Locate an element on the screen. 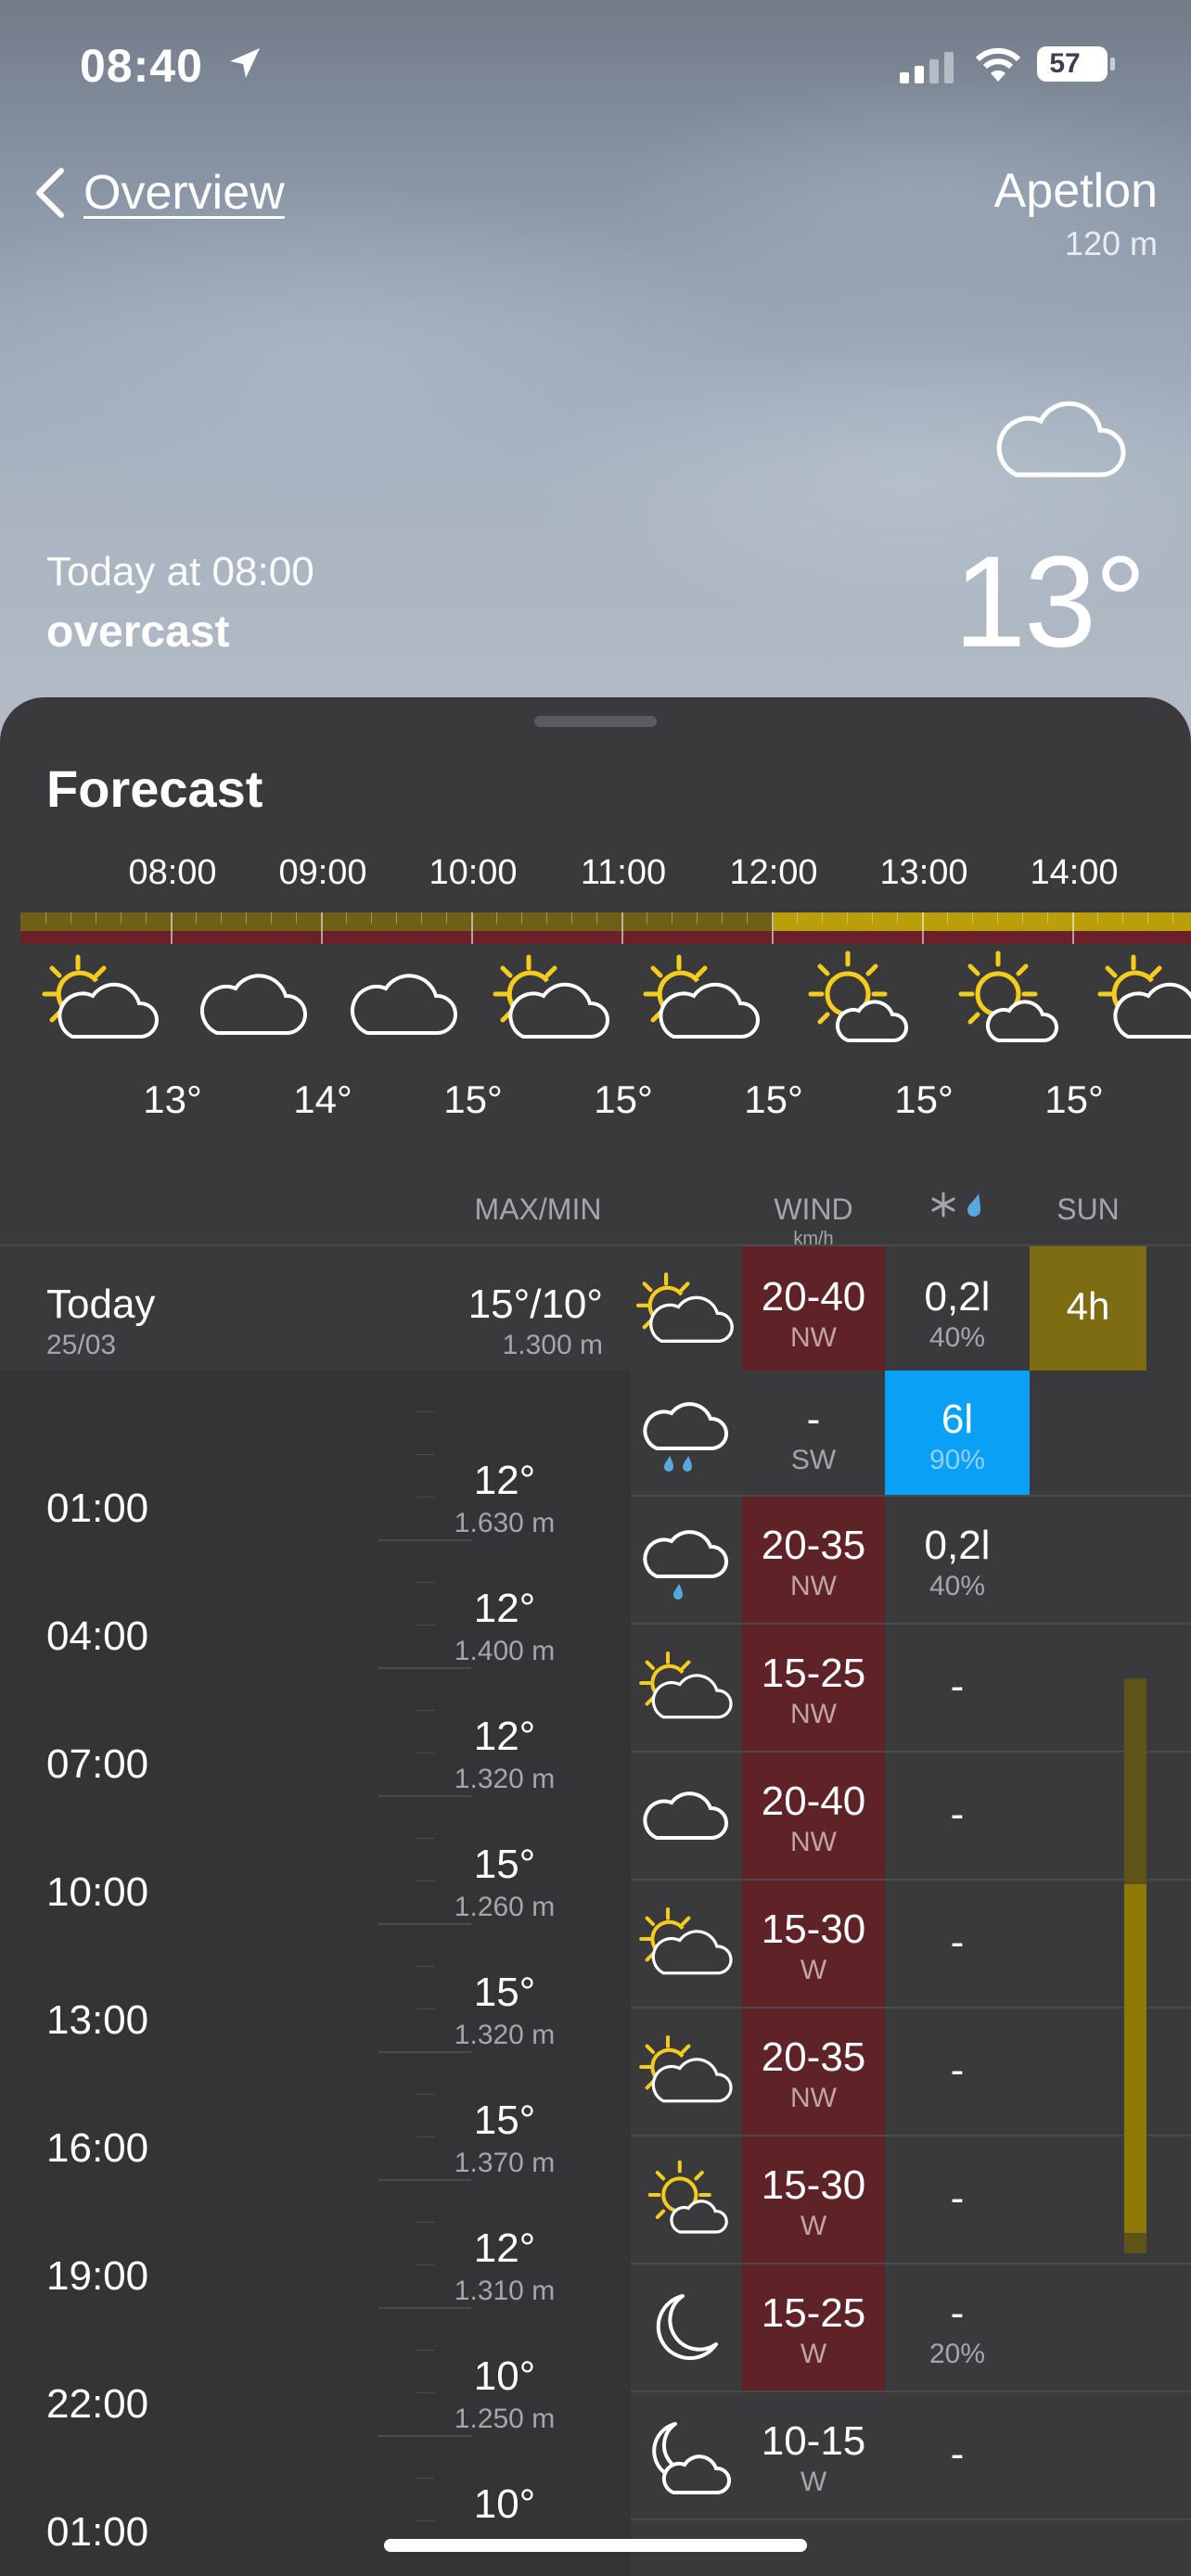  day-maxmin: 15°/10° is located at coordinates (535, 1304).